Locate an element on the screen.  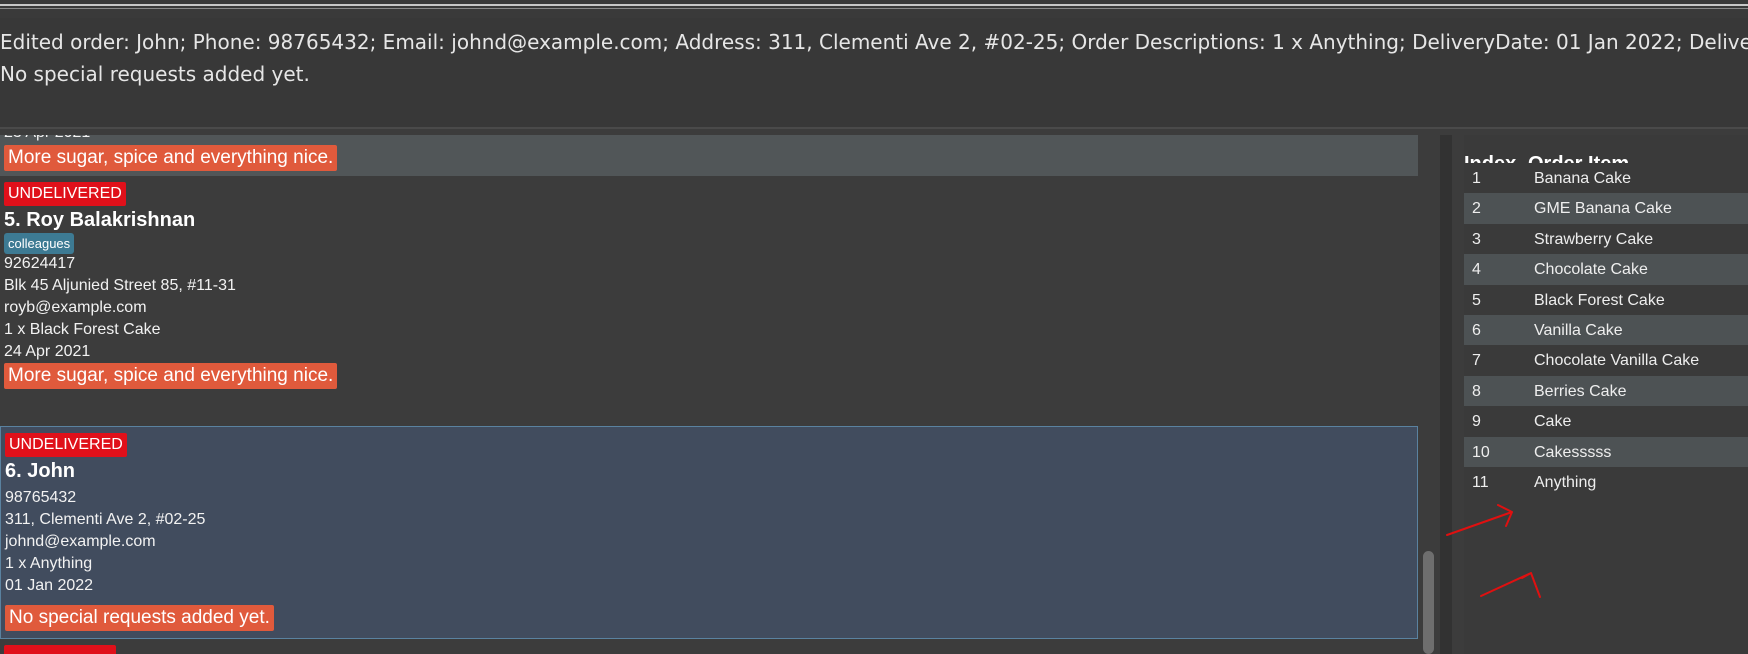
order-list-scroll-thumb is located at coordinates (1428, 602).